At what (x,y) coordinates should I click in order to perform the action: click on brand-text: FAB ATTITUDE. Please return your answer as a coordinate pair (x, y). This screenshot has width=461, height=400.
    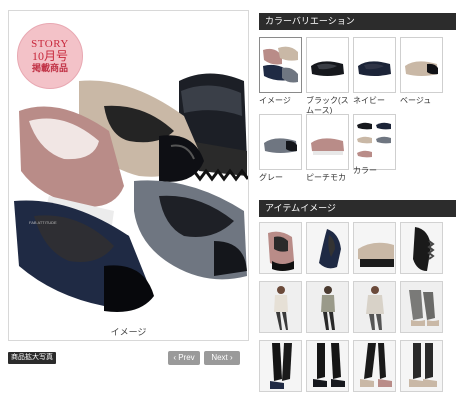
    Looking at the image, I should click on (43, 222).